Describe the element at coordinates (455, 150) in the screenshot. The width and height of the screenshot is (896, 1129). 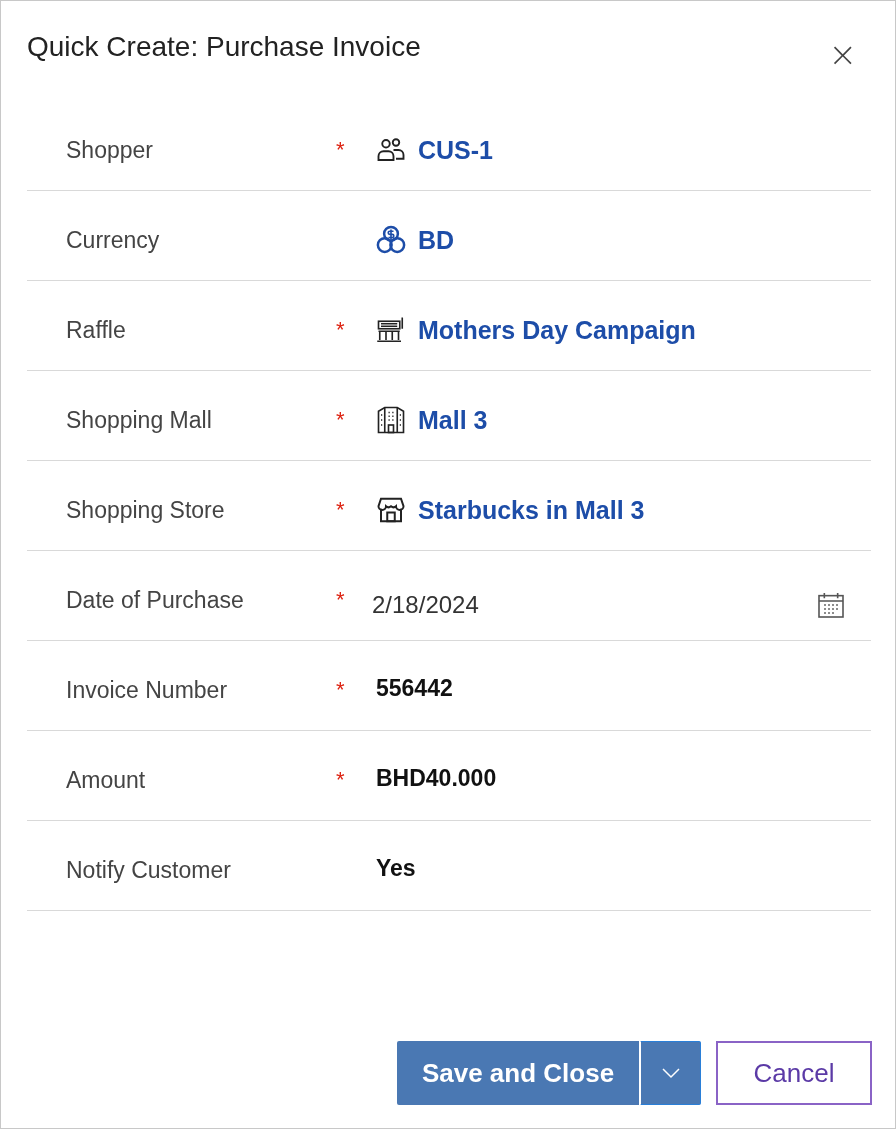
I see `lookup-link: CUS-1` at that location.